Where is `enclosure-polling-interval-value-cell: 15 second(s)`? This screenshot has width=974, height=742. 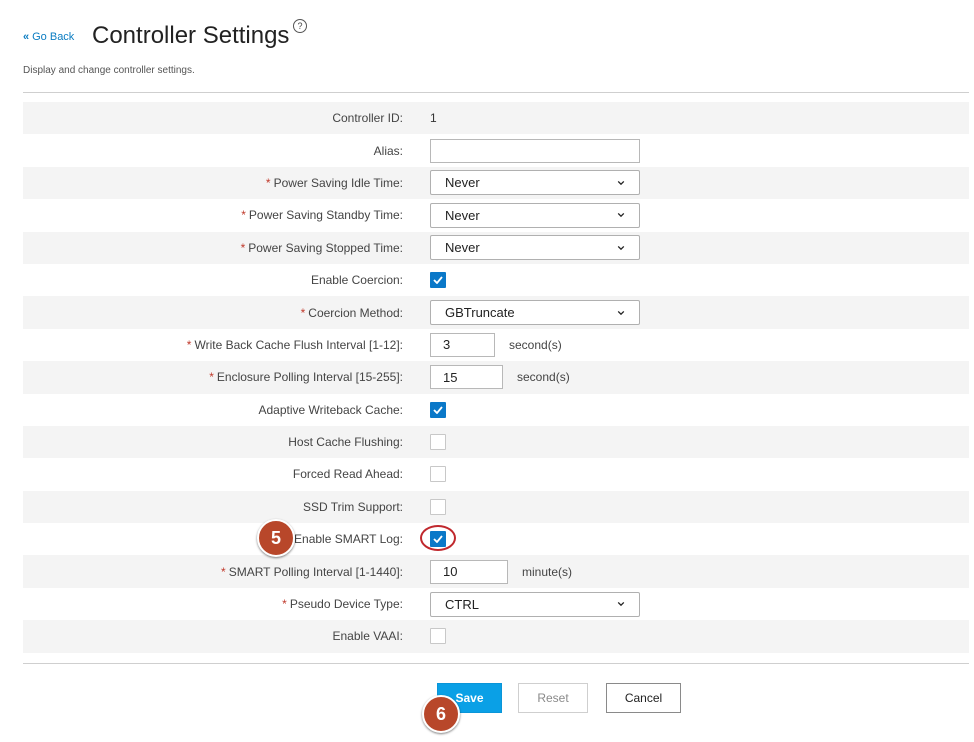
enclosure-polling-interval-value-cell: 15 second(s) is located at coordinates (500, 377).